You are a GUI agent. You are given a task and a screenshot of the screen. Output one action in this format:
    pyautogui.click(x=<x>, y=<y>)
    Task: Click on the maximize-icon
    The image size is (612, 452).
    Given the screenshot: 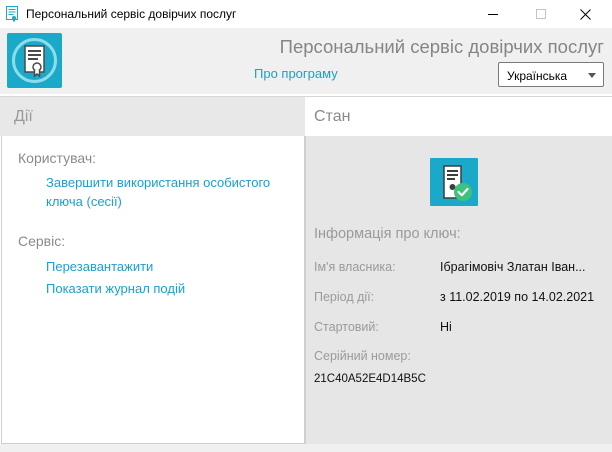 What is the action you would take?
    pyautogui.click(x=541, y=14)
    